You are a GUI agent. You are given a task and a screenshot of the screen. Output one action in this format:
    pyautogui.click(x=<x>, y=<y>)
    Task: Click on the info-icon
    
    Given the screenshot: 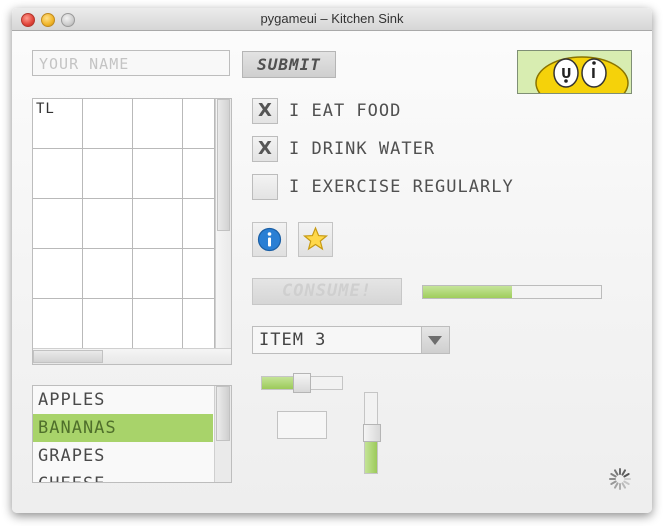 What is the action you would take?
    pyautogui.click(x=269, y=239)
    